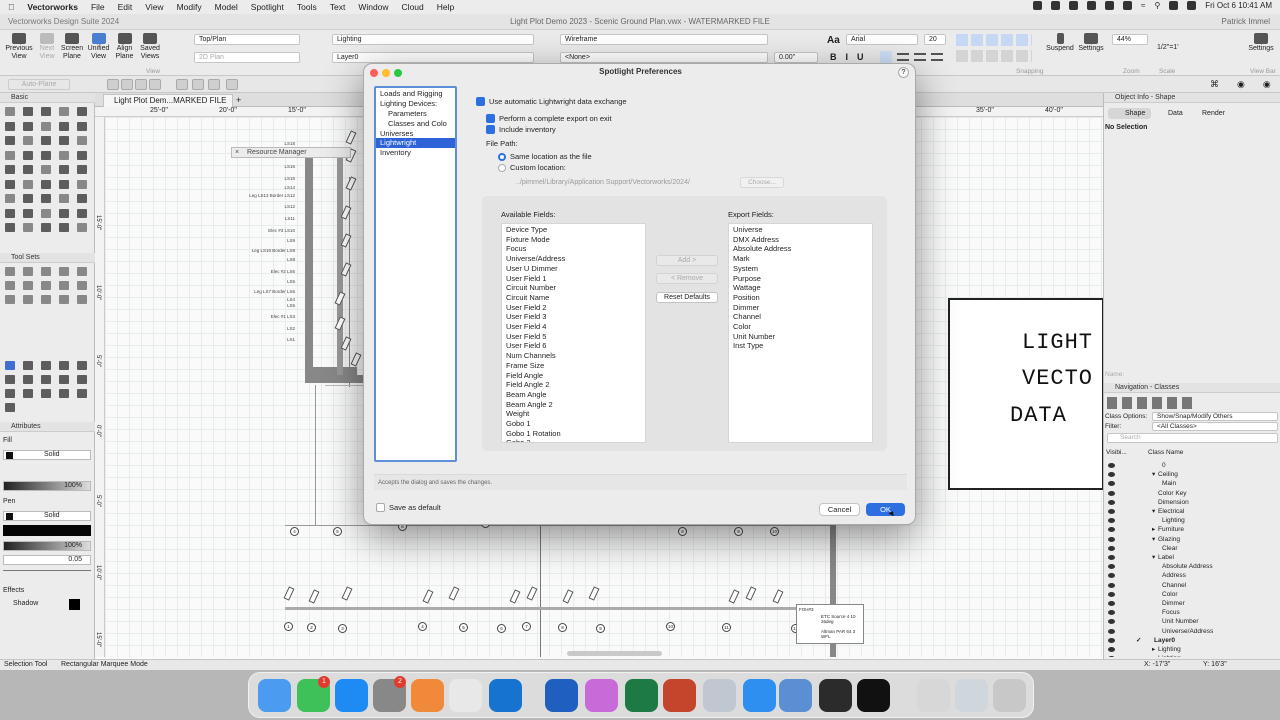  I want to click on shadow-color-swatch, so click(74, 604).